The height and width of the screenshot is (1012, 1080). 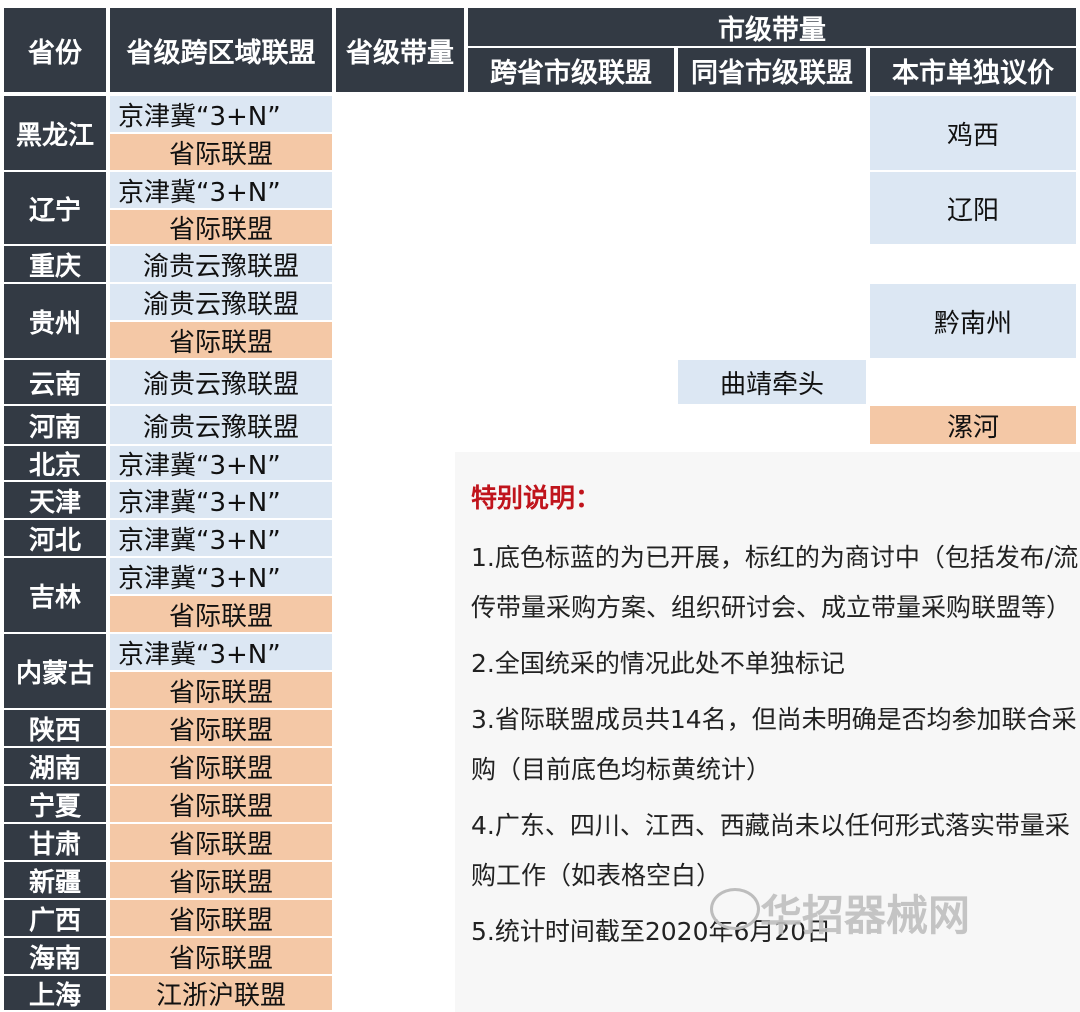 What do you see at coordinates (55, 766) in the screenshot?
I see `province-cell: 湖南` at bounding box center [55, 766].